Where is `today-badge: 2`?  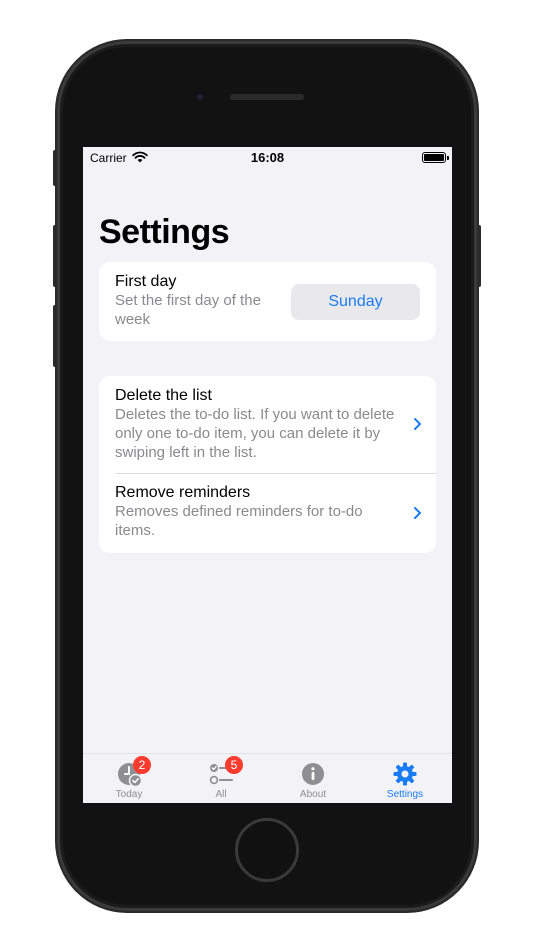
today-badge: 2 is located at coordinates (142, 765).